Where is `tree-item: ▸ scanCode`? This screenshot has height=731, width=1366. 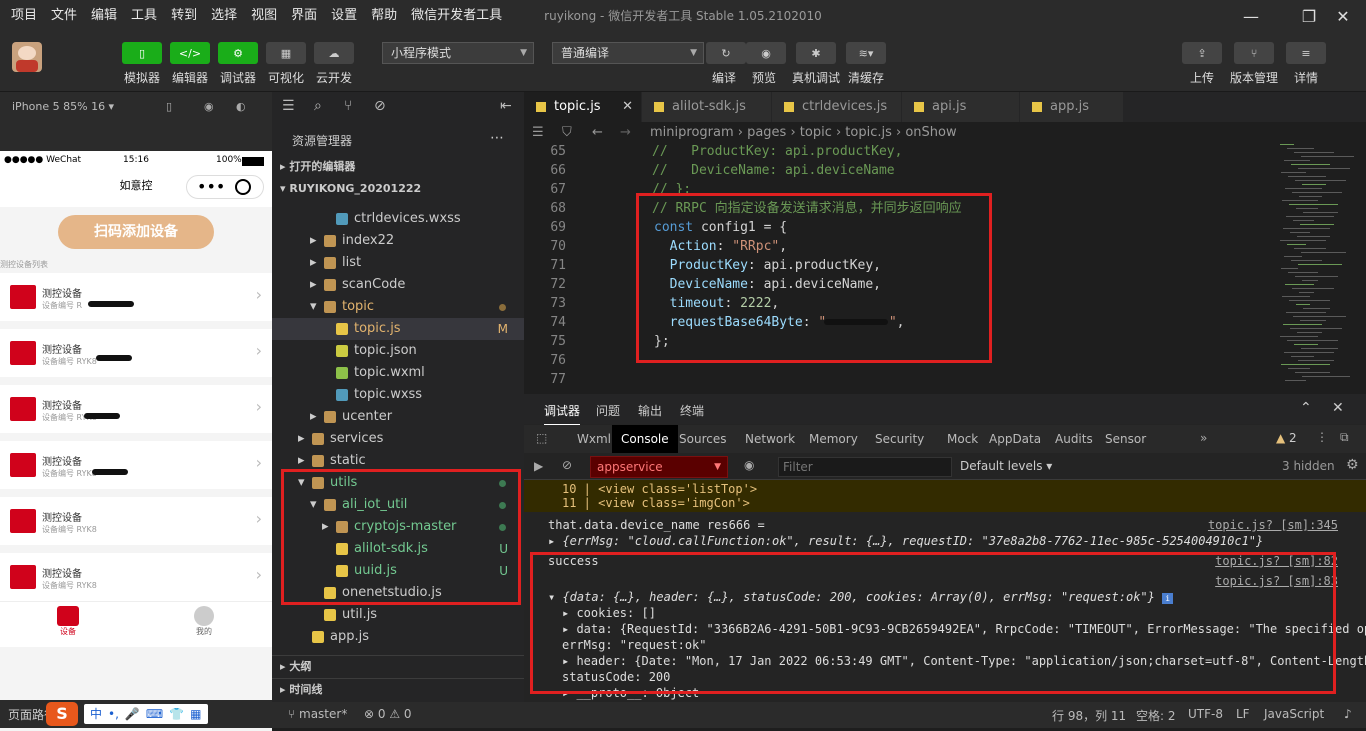
tree-item: ▸ scanCode is located at coordinates (398, 285).